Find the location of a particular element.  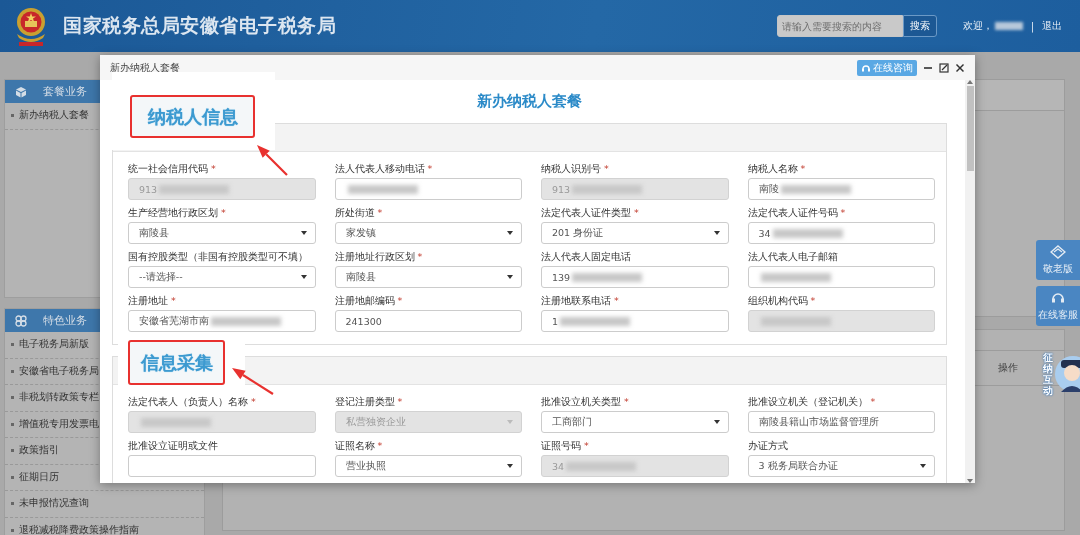

float-tool-button: 在线客服 is located at coordinates (1058, 306).